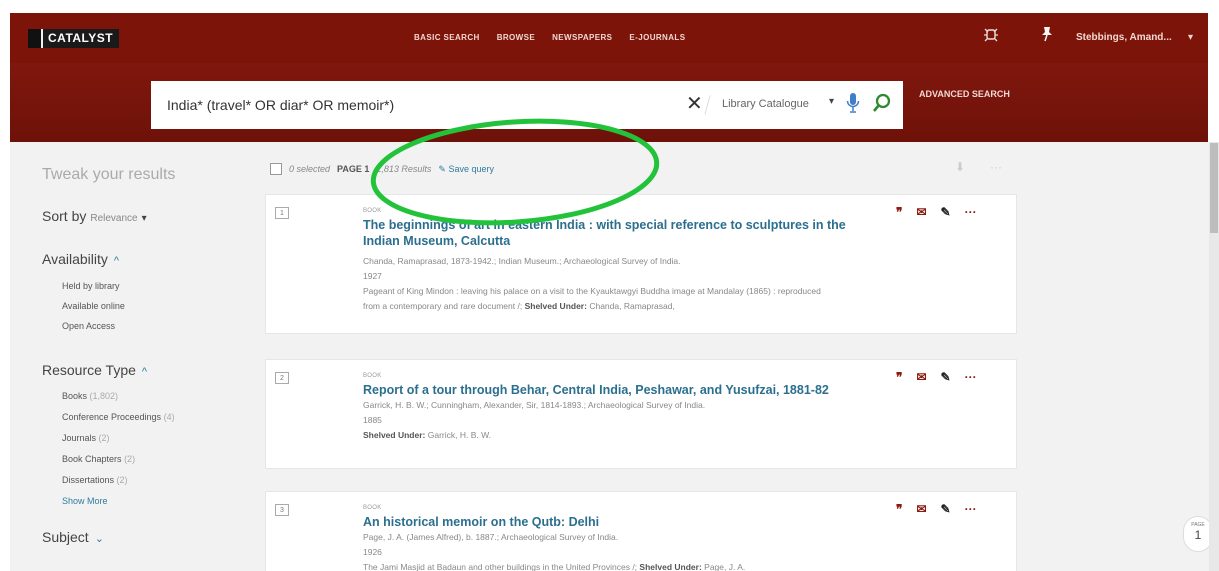 The image size is (1219, 571). I want to click on resource-type-heading: Resource Type ^, so click(94, 370).